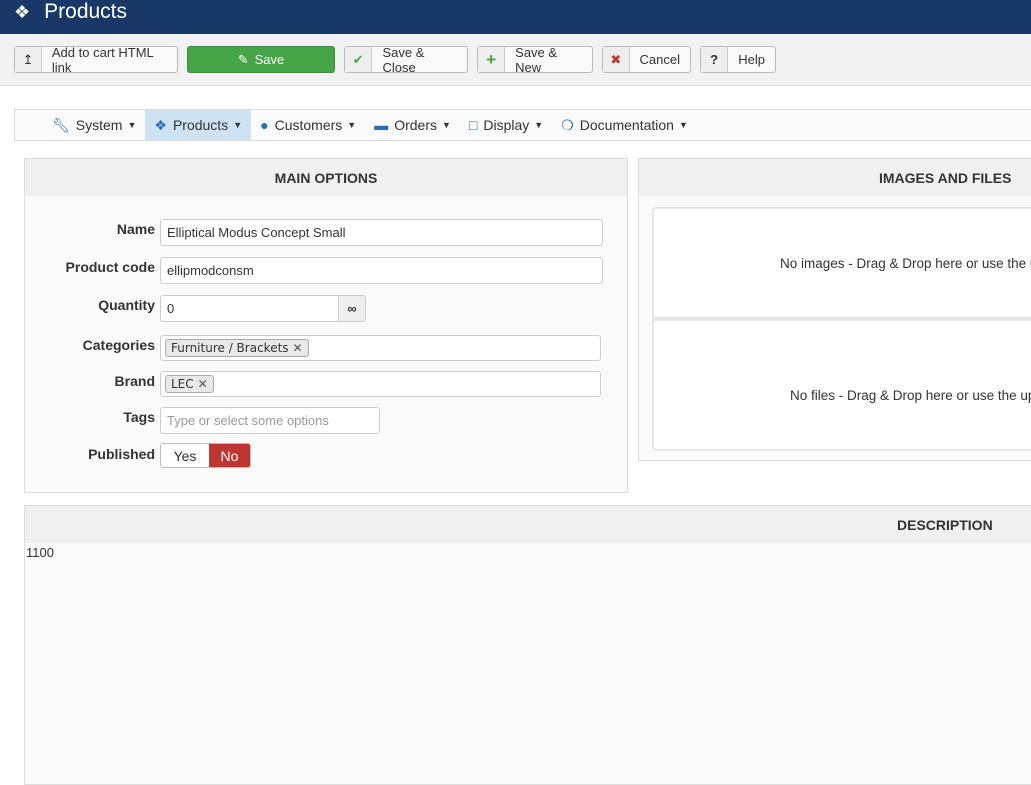  I want to click on save-new-button: + Save & New, so click(535, 60).